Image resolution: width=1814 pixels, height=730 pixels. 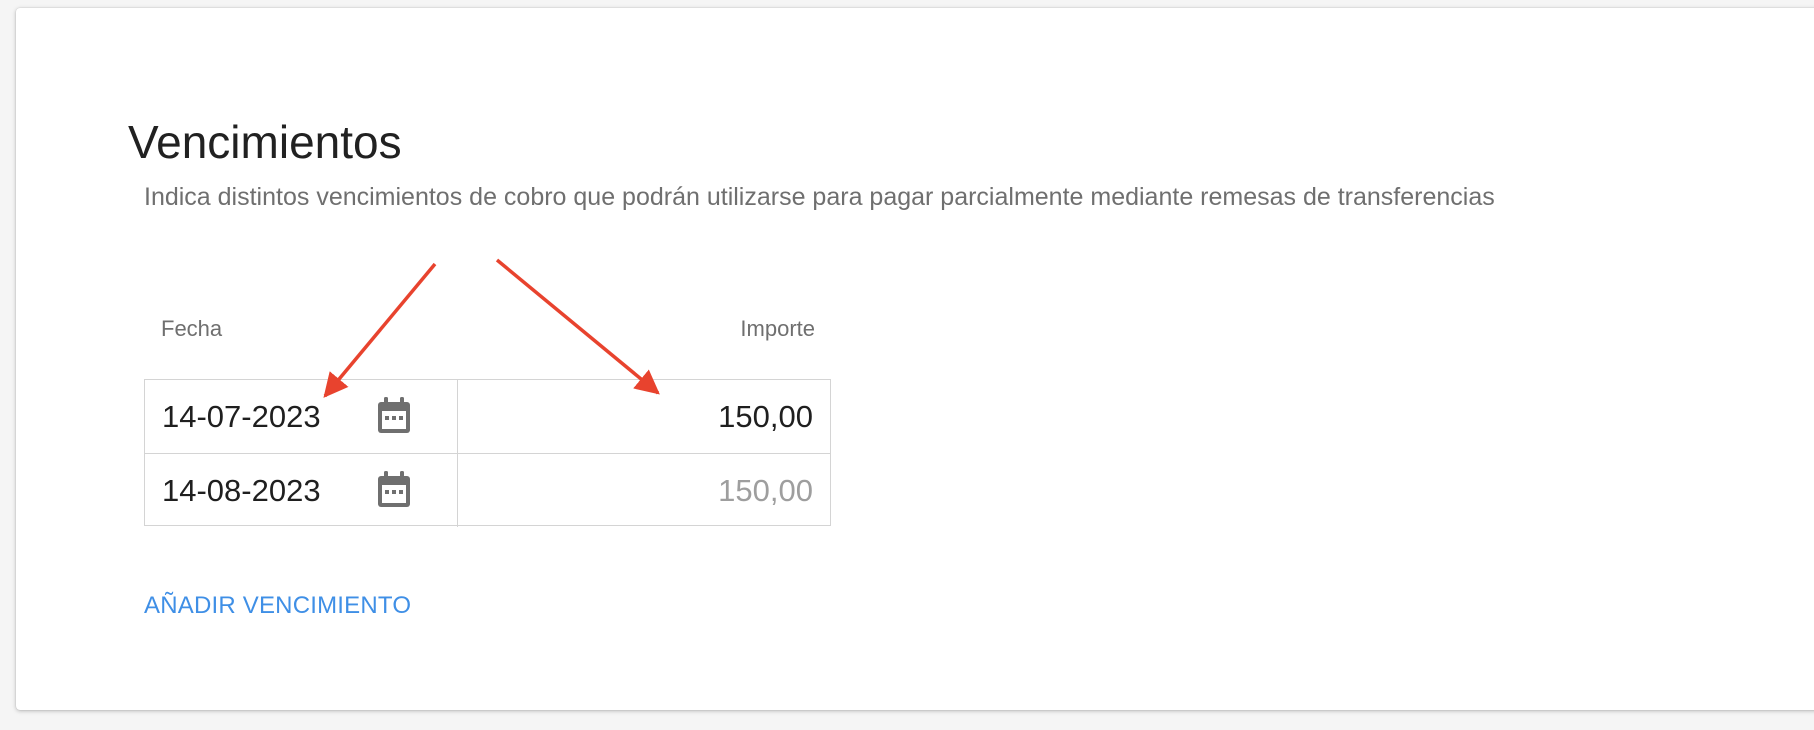 I want to click on table-row: 14-08-2023 150,00, so click(x=487, y=490).